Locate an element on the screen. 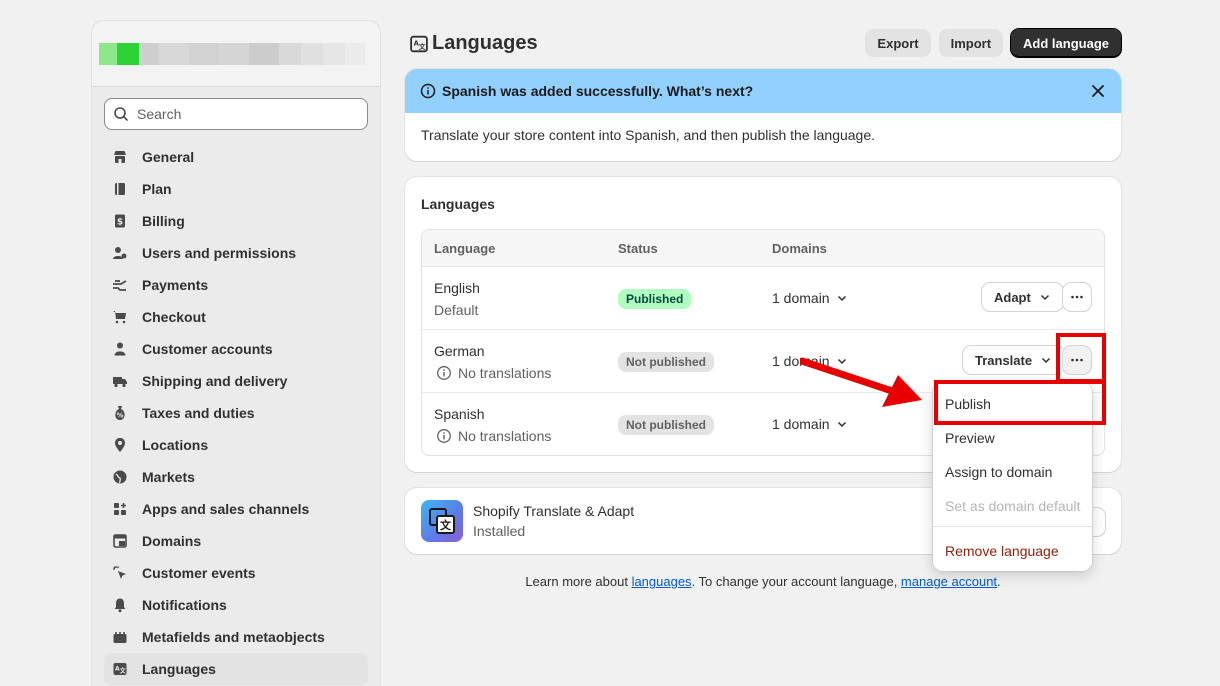 This screenshot has height=686, width=1220. sidebar-item-markets: Markets is located at coordinates (236, 477).